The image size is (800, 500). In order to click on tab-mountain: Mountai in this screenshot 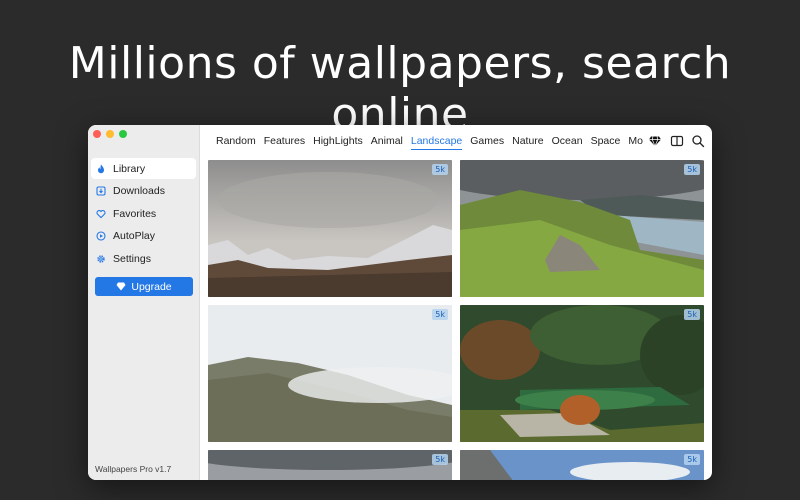, I will do `click(635, 142)`.